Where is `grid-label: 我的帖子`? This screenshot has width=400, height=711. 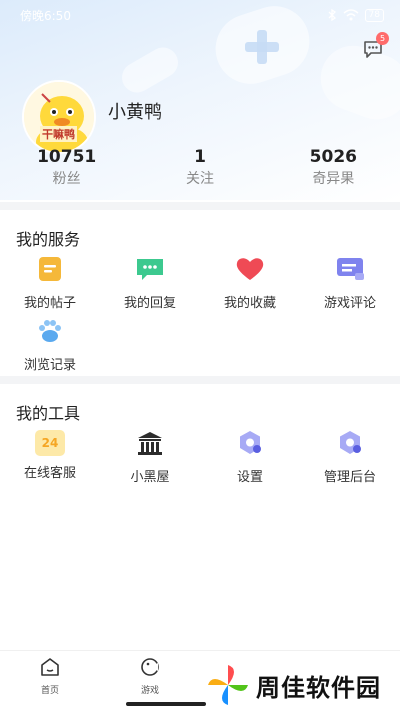 grid-label: 我的帖子 is located at coordinates (49, 303).